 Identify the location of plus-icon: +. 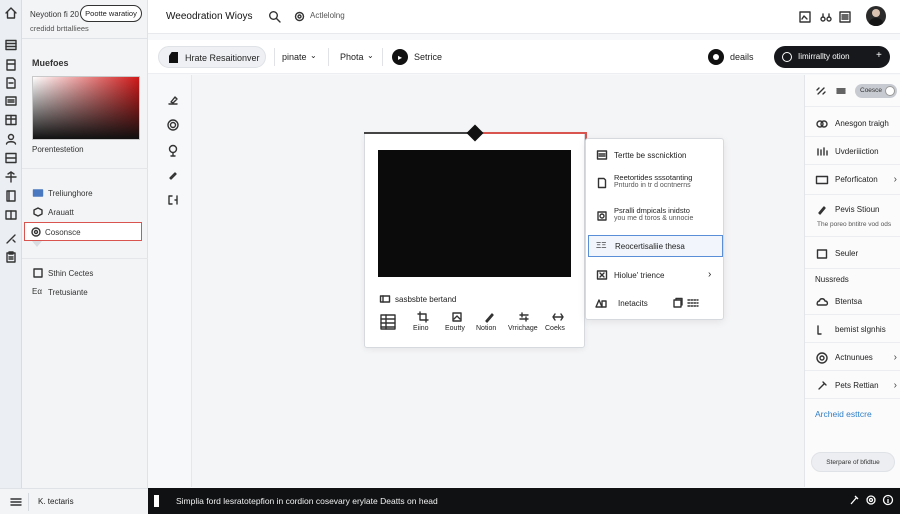
(879, 55).